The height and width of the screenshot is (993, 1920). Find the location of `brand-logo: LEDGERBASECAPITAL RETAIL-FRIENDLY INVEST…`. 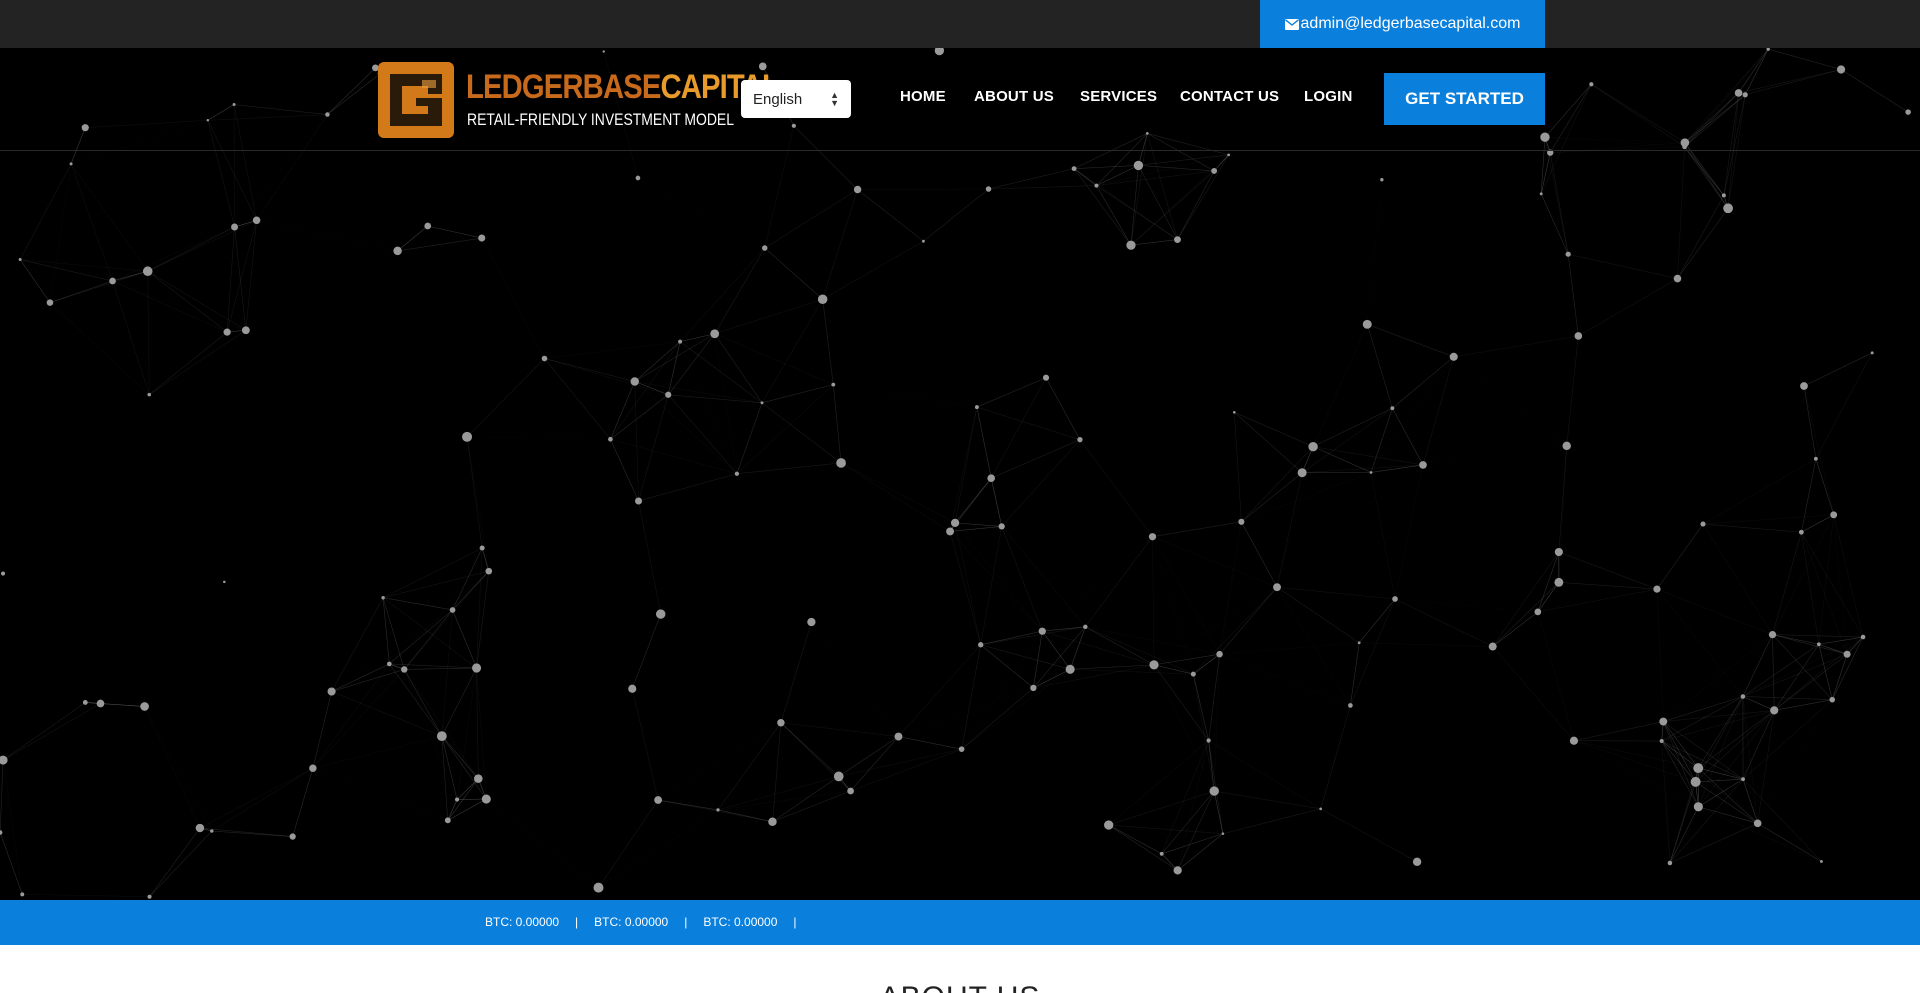

brand-logo: LEDGERBASECAPITAL RETAIL-FRIENDLY INVEST… is located at coordinates (578, 100).